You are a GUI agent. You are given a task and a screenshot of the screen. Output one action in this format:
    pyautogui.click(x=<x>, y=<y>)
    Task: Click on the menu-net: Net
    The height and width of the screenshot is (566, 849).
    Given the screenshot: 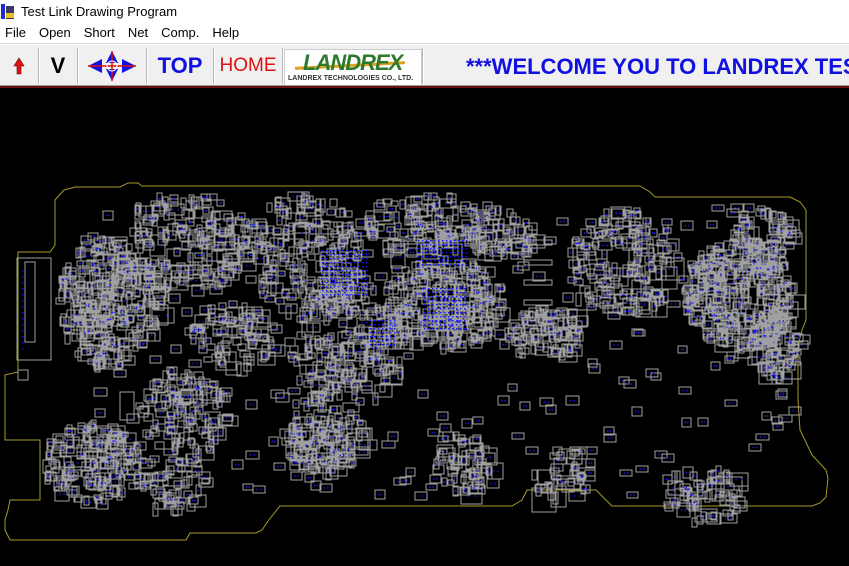 What is the action you would take?
    pyautogui.click(x=138, y=32)
    